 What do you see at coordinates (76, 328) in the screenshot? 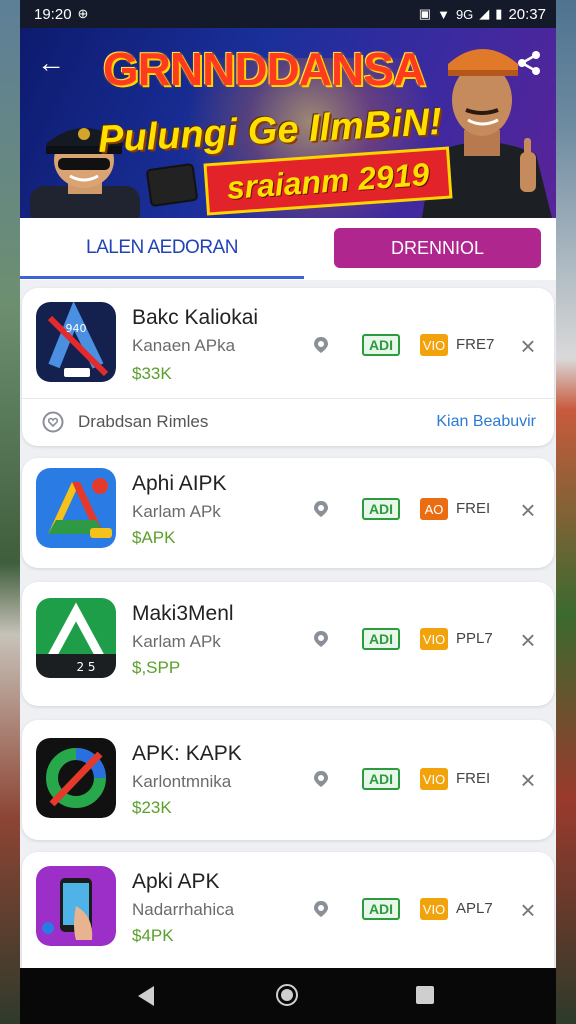
I see `svg-text: 940` at bounding box center [76, 328].